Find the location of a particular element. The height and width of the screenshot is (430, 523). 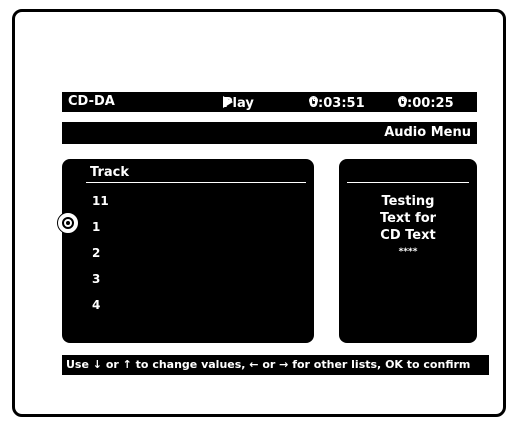

track-item: 2 is located at coordinates (96, 253).